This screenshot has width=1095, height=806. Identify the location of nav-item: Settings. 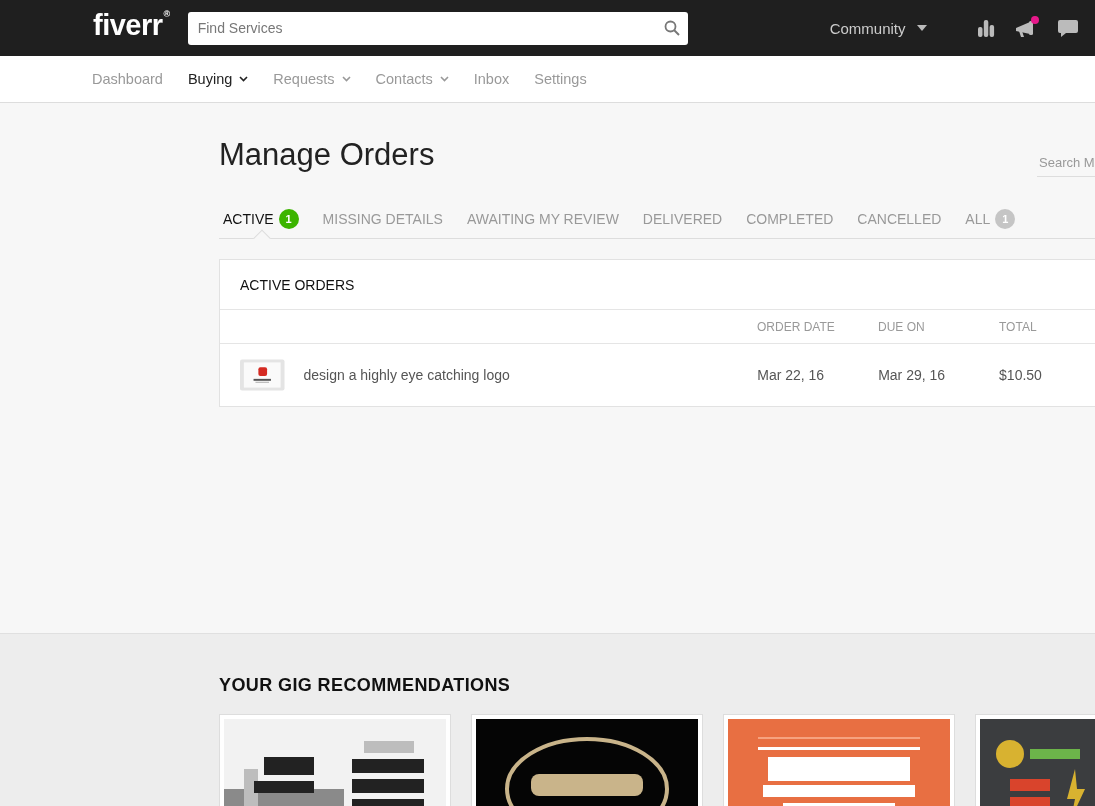
(560, 79).